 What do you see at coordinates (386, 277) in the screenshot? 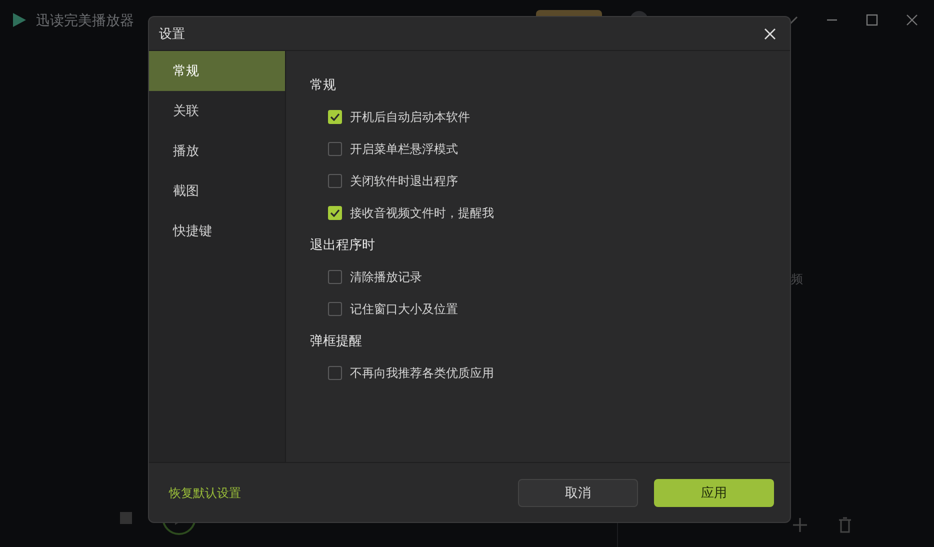
I see `option-label: 清除播放记录` at bounding box center [386, 277].